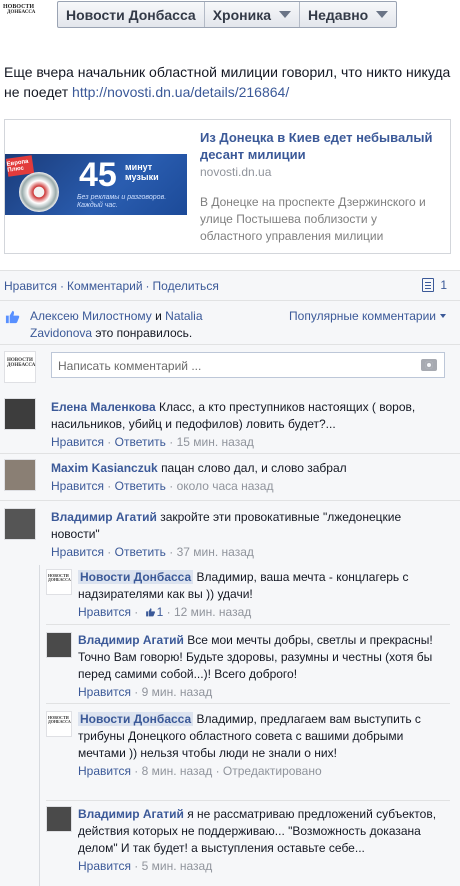  Describe the element at coordinates (428, 285) in the screenshot. I see `comment-icon` at that location.